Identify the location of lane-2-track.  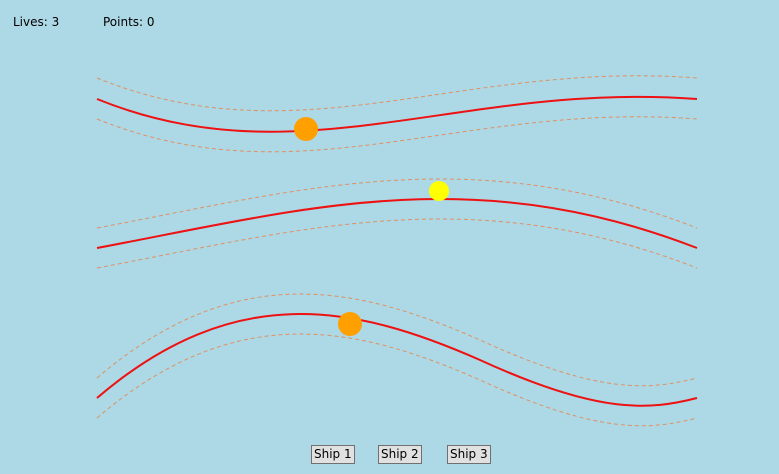
(397, 223).